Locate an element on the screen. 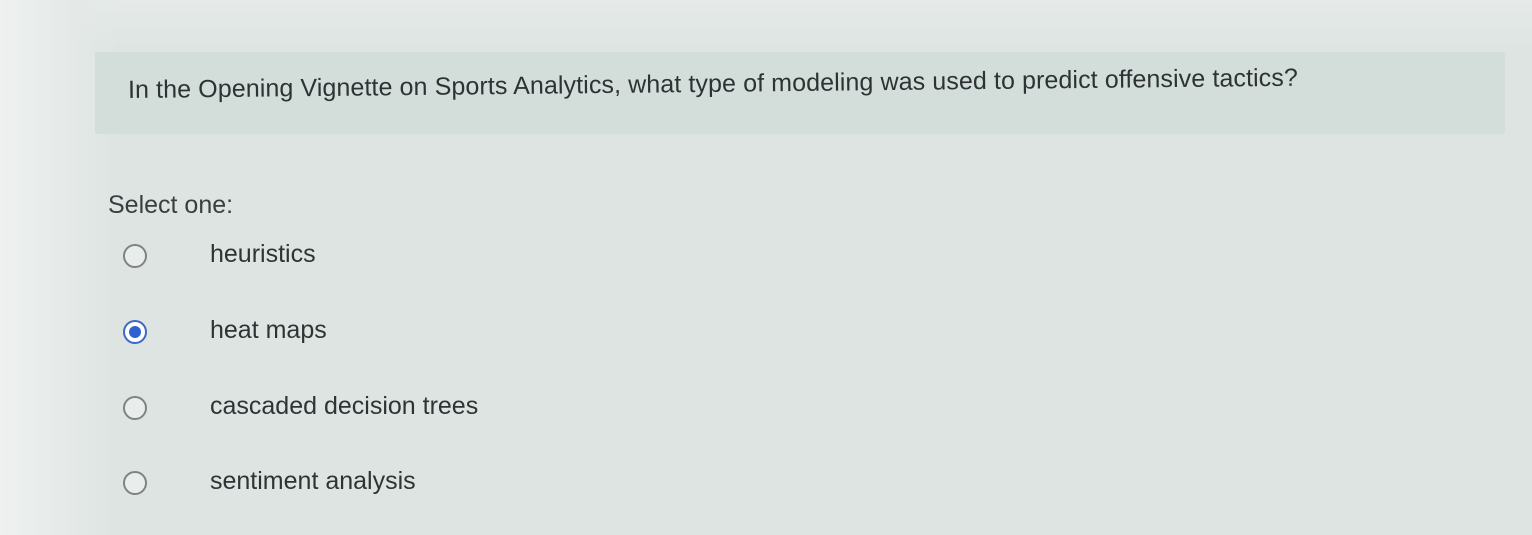 The image size is (1532, 535). answer-option-cascaded-decision-trees: cascaded decision trees is located at coordinates (368, 409).